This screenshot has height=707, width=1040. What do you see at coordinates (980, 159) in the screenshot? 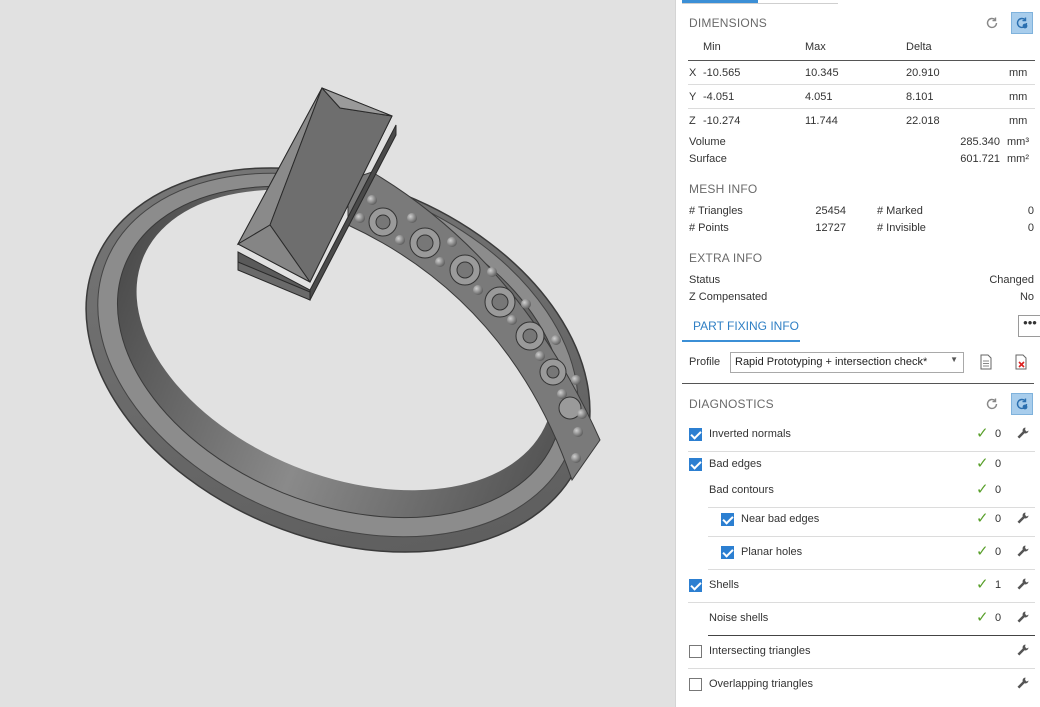
I see `surface-value: 601.721` at bounding box center [980, 159].